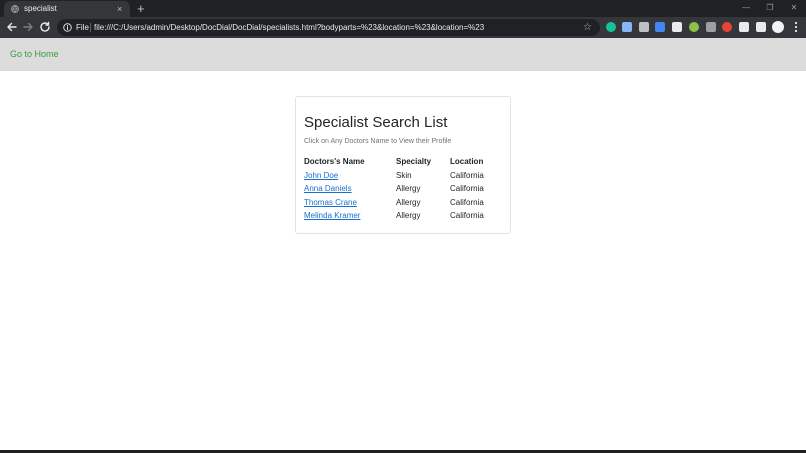 Image resolution: width=806 pixels, height=453 pixels. Describe the element at coordinates (694, 27) in the screenshot. I see `green-ext-icon` at that location.